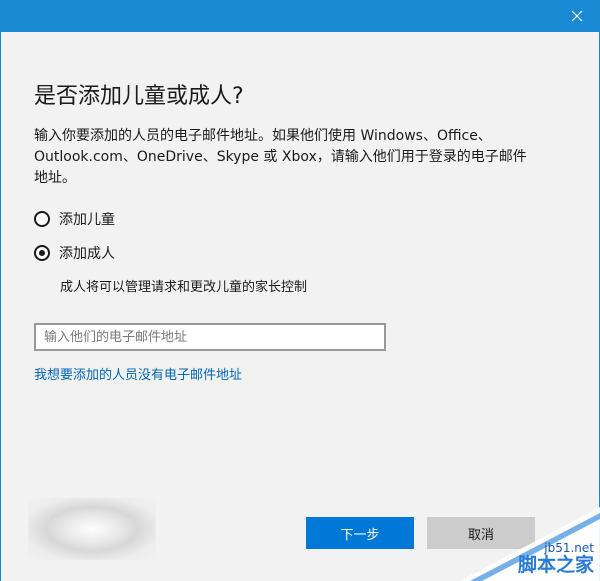 This screenshot has width=600, height=581. Describe the element at coordinates (87, 220) in the screenshot. I see `add-child-label: 添加儿童` at that location.